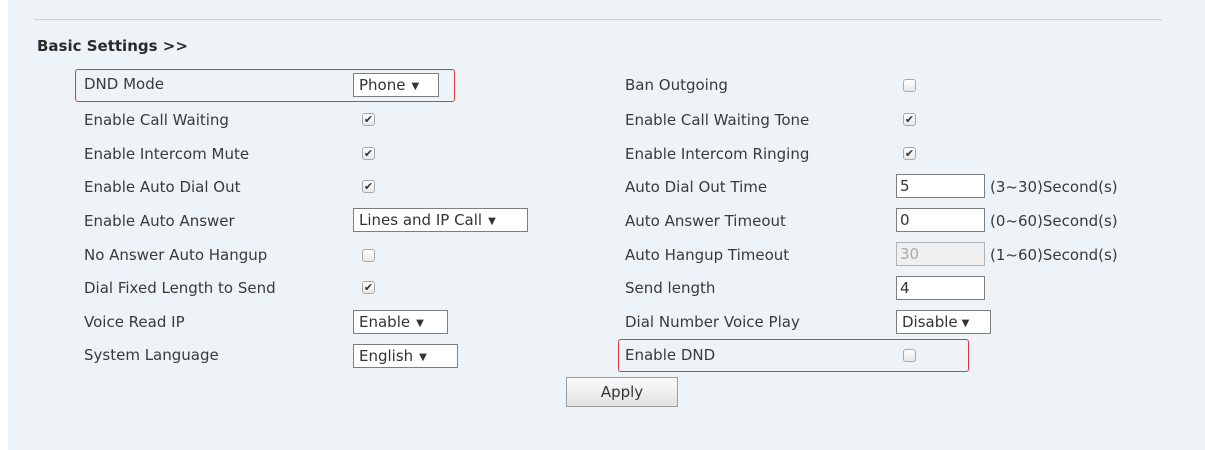  Describe the element at coordinates (176, 255) in the screenshot. I see `no-answer-hangup-label: No Answer Auto Hangup` at that location.